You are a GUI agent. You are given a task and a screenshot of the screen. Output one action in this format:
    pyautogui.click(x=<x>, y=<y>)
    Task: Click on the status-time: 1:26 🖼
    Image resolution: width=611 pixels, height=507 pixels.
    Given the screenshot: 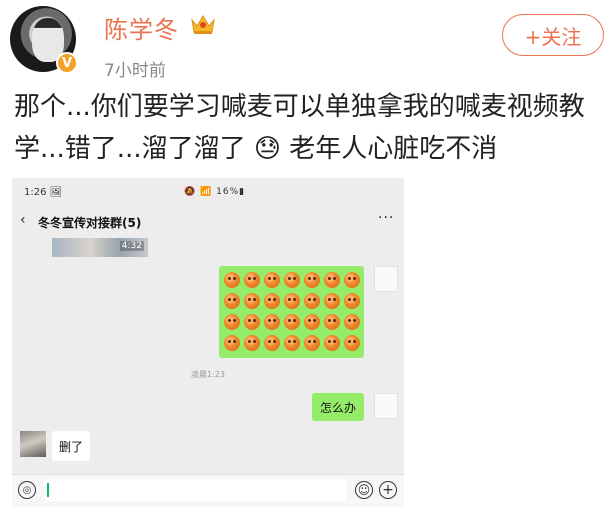 What is the action you would take?
    pyautogui.click(x=43, y=192)
    